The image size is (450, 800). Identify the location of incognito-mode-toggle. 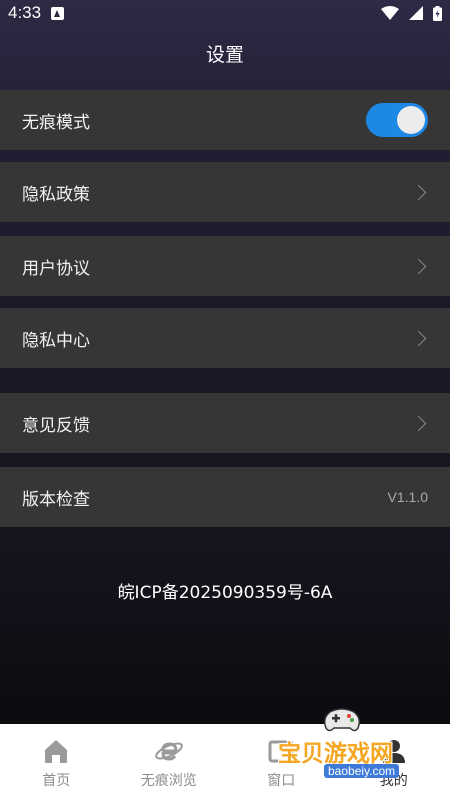
(397, 120).